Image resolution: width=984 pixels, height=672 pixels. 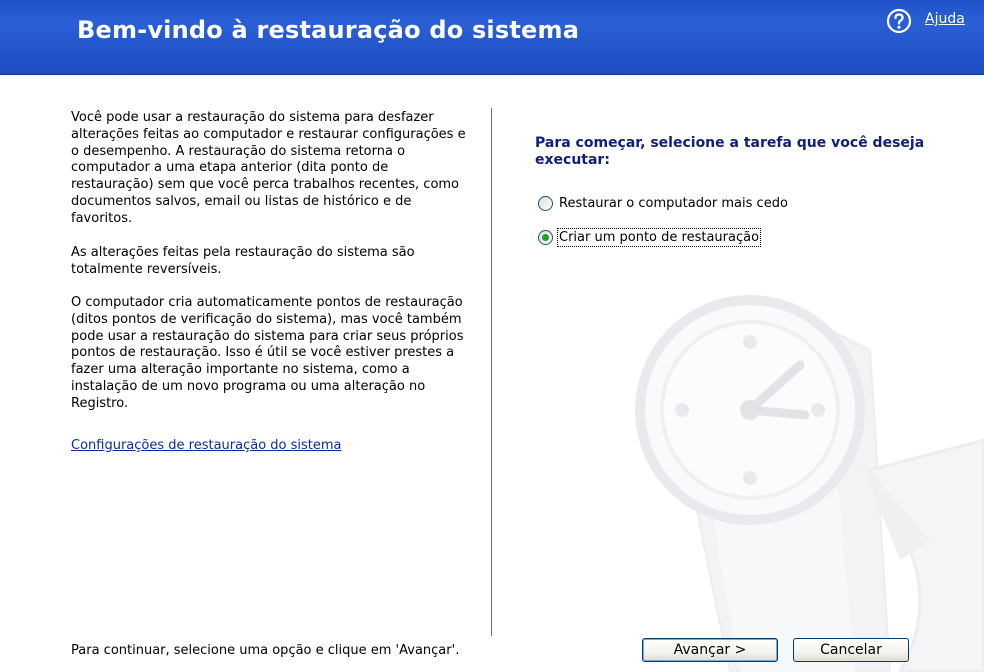 I want to click on help-link: Ajuda, so click(x=945, y=19).